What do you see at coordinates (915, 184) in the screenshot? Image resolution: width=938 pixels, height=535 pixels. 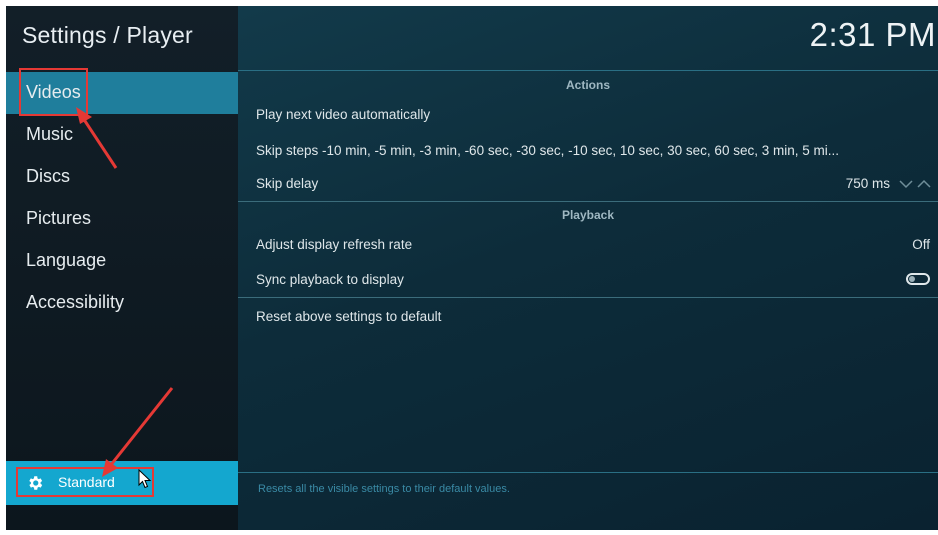 I see `spinner-arrows-icon` at bounding box center [915, 184].